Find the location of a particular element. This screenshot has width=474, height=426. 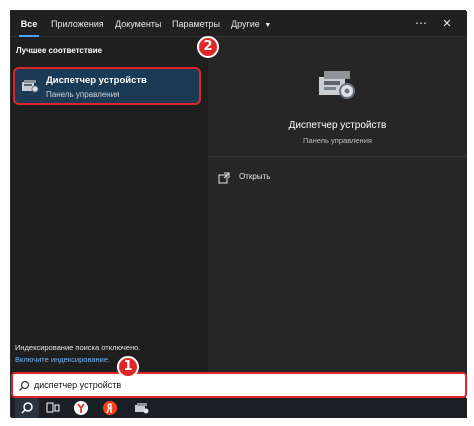

best-match-title: Диспетчер устройств is located at coordinates (96, 80).